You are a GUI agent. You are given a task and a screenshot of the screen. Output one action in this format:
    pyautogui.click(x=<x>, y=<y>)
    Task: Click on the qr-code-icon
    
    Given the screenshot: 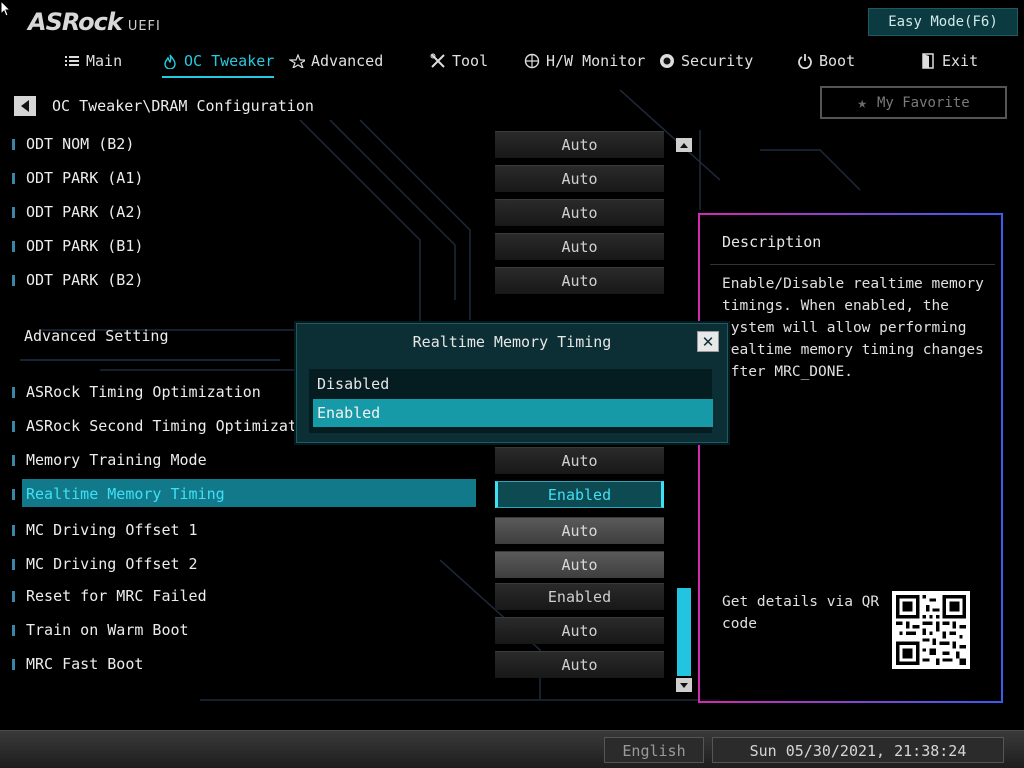 What is the action you would take?
    pyautogui.click(x=931, y=630)
    